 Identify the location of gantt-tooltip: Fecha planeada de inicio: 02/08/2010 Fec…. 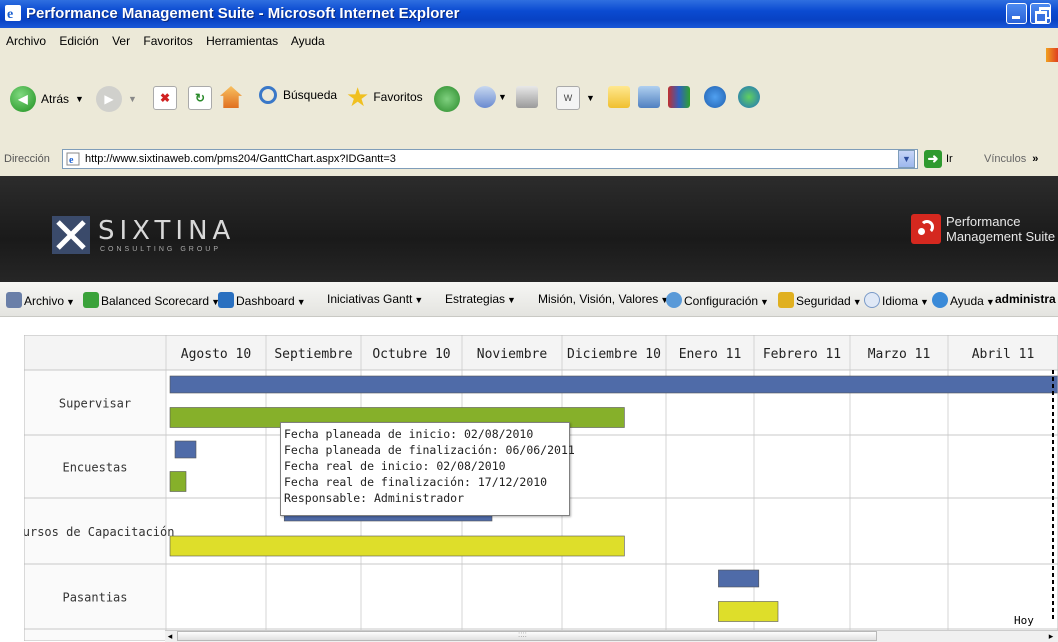
(427, 469).